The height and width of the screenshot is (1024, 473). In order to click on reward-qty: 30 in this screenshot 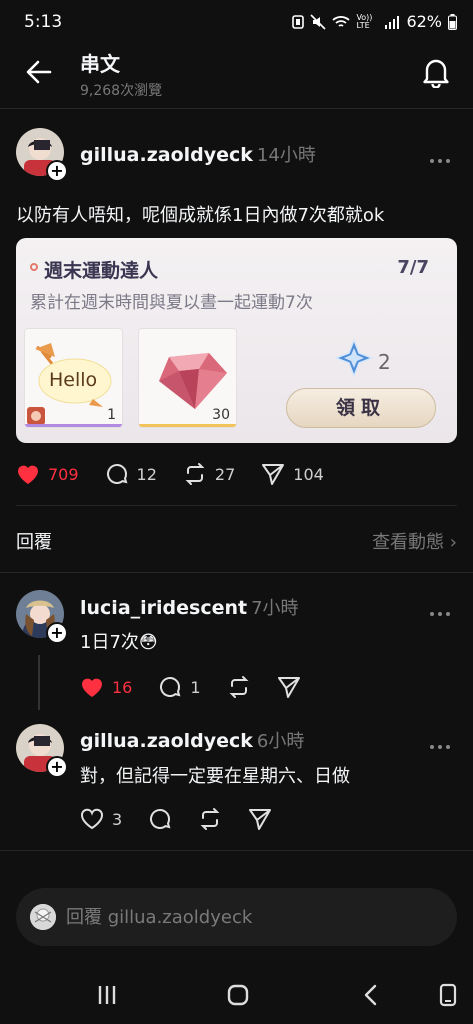, I will do `click(221, 415)`.